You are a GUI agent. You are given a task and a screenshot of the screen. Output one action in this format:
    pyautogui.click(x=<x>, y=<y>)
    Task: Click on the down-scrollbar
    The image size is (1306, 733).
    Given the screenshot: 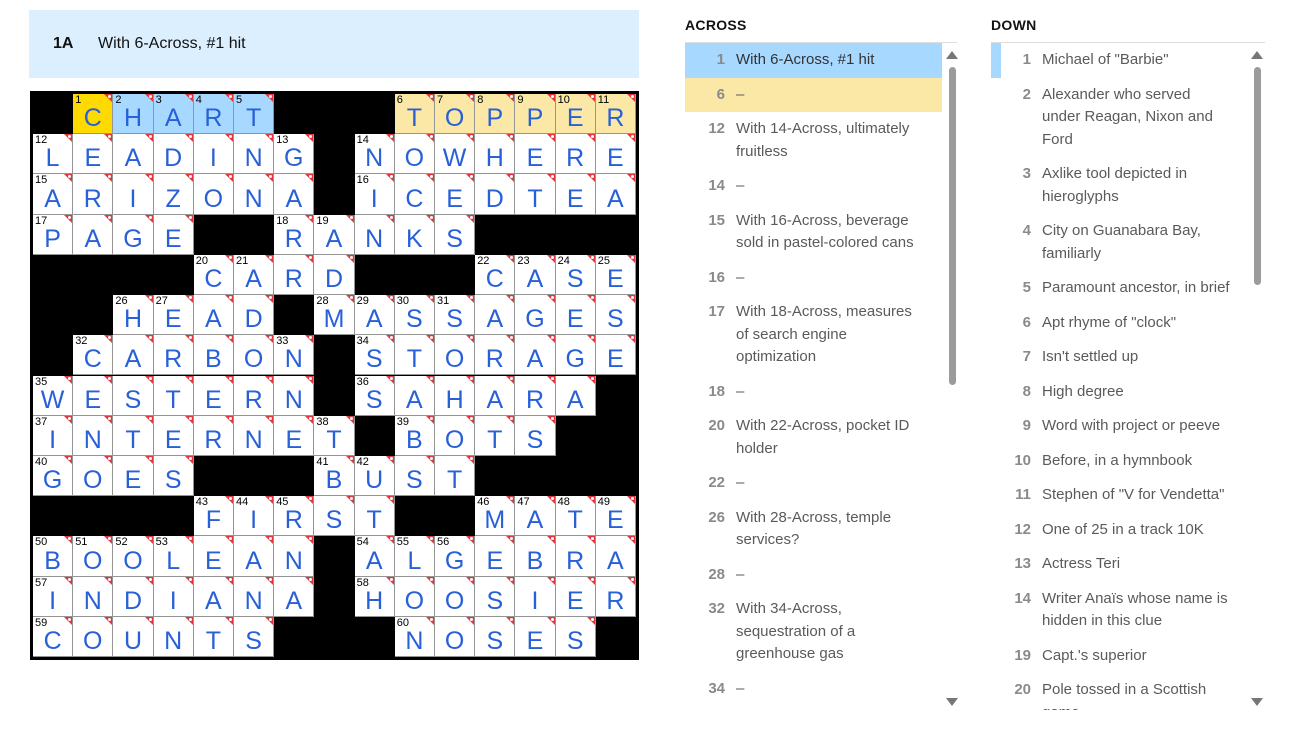 What is the action you would take?
    pyautogui.click(x=1257, y=378)
    